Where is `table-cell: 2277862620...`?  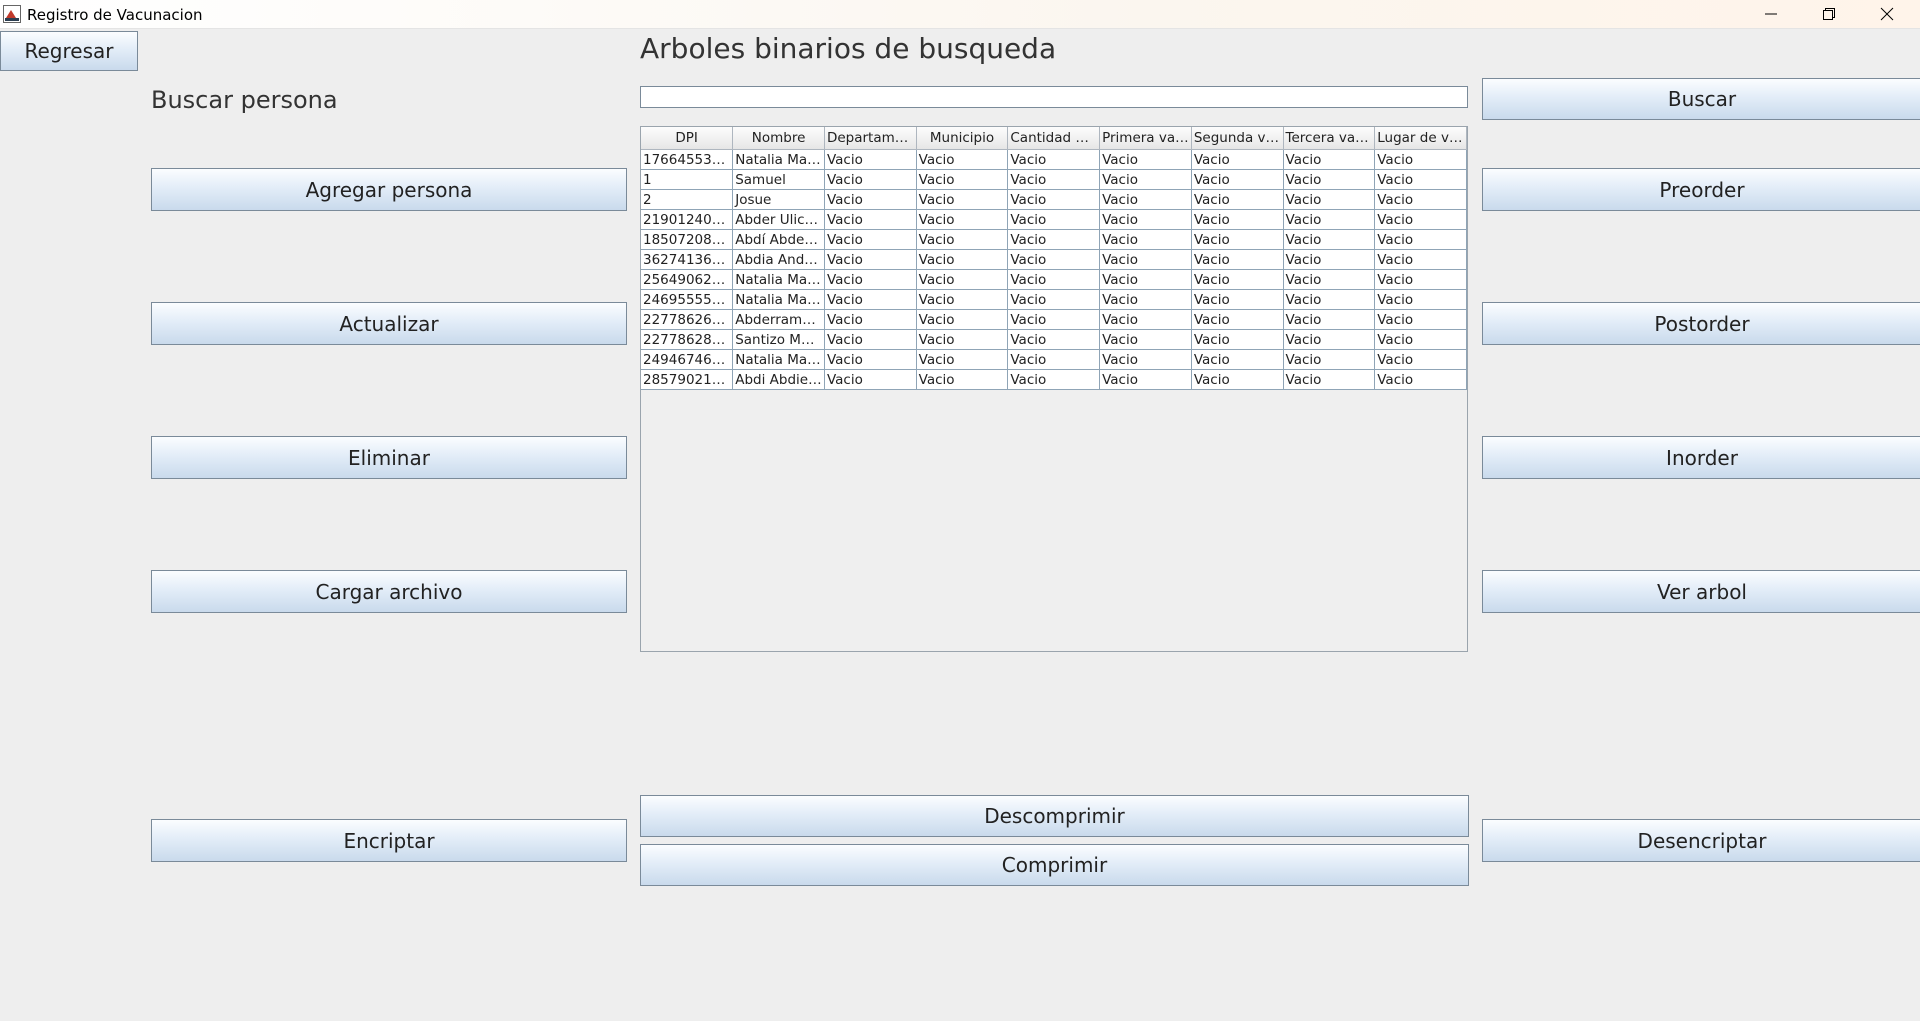 table-cell: 2277862620... is located at coordinates (687, 319).